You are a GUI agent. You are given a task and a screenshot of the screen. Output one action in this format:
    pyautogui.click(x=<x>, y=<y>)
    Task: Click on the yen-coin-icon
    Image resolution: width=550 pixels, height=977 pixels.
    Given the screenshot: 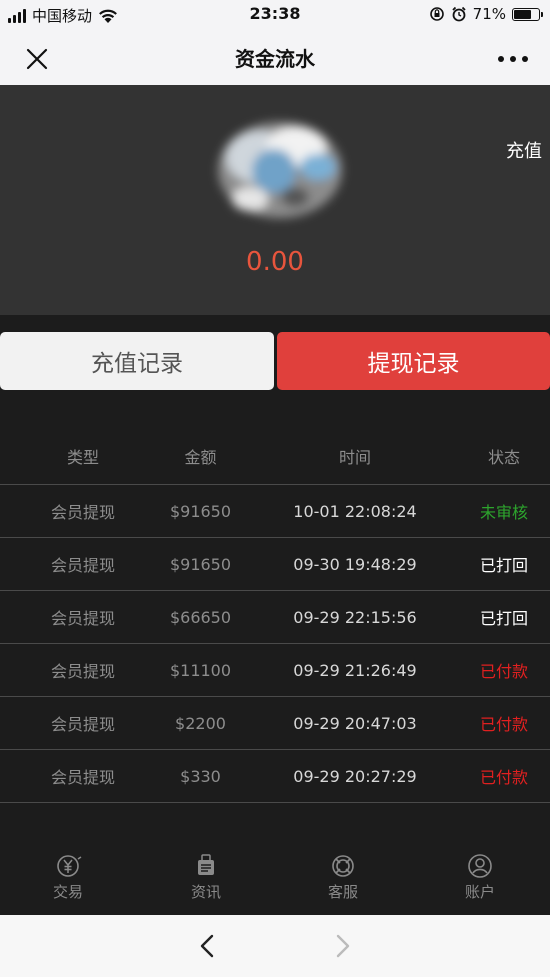 What is the action you would take?
    pyautogui.click(x=69, y=866)
    